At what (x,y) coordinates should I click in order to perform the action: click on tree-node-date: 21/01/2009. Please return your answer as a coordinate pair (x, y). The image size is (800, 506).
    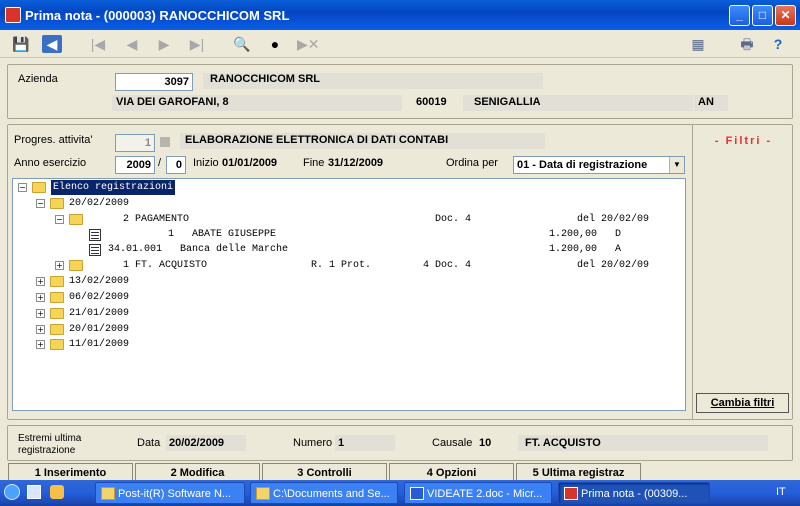
    Looking at the image, I should click on (99, 313).